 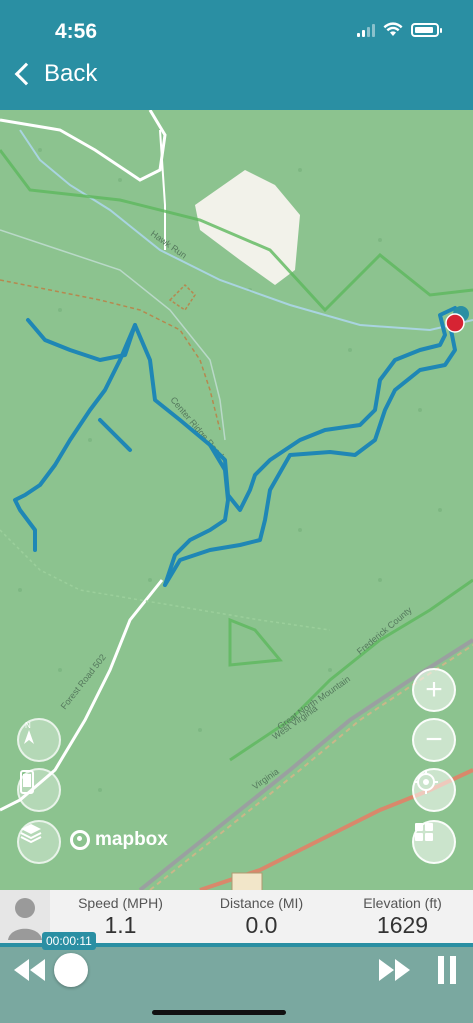 I want to click on grid-view-button, so click(x=434, y=842).